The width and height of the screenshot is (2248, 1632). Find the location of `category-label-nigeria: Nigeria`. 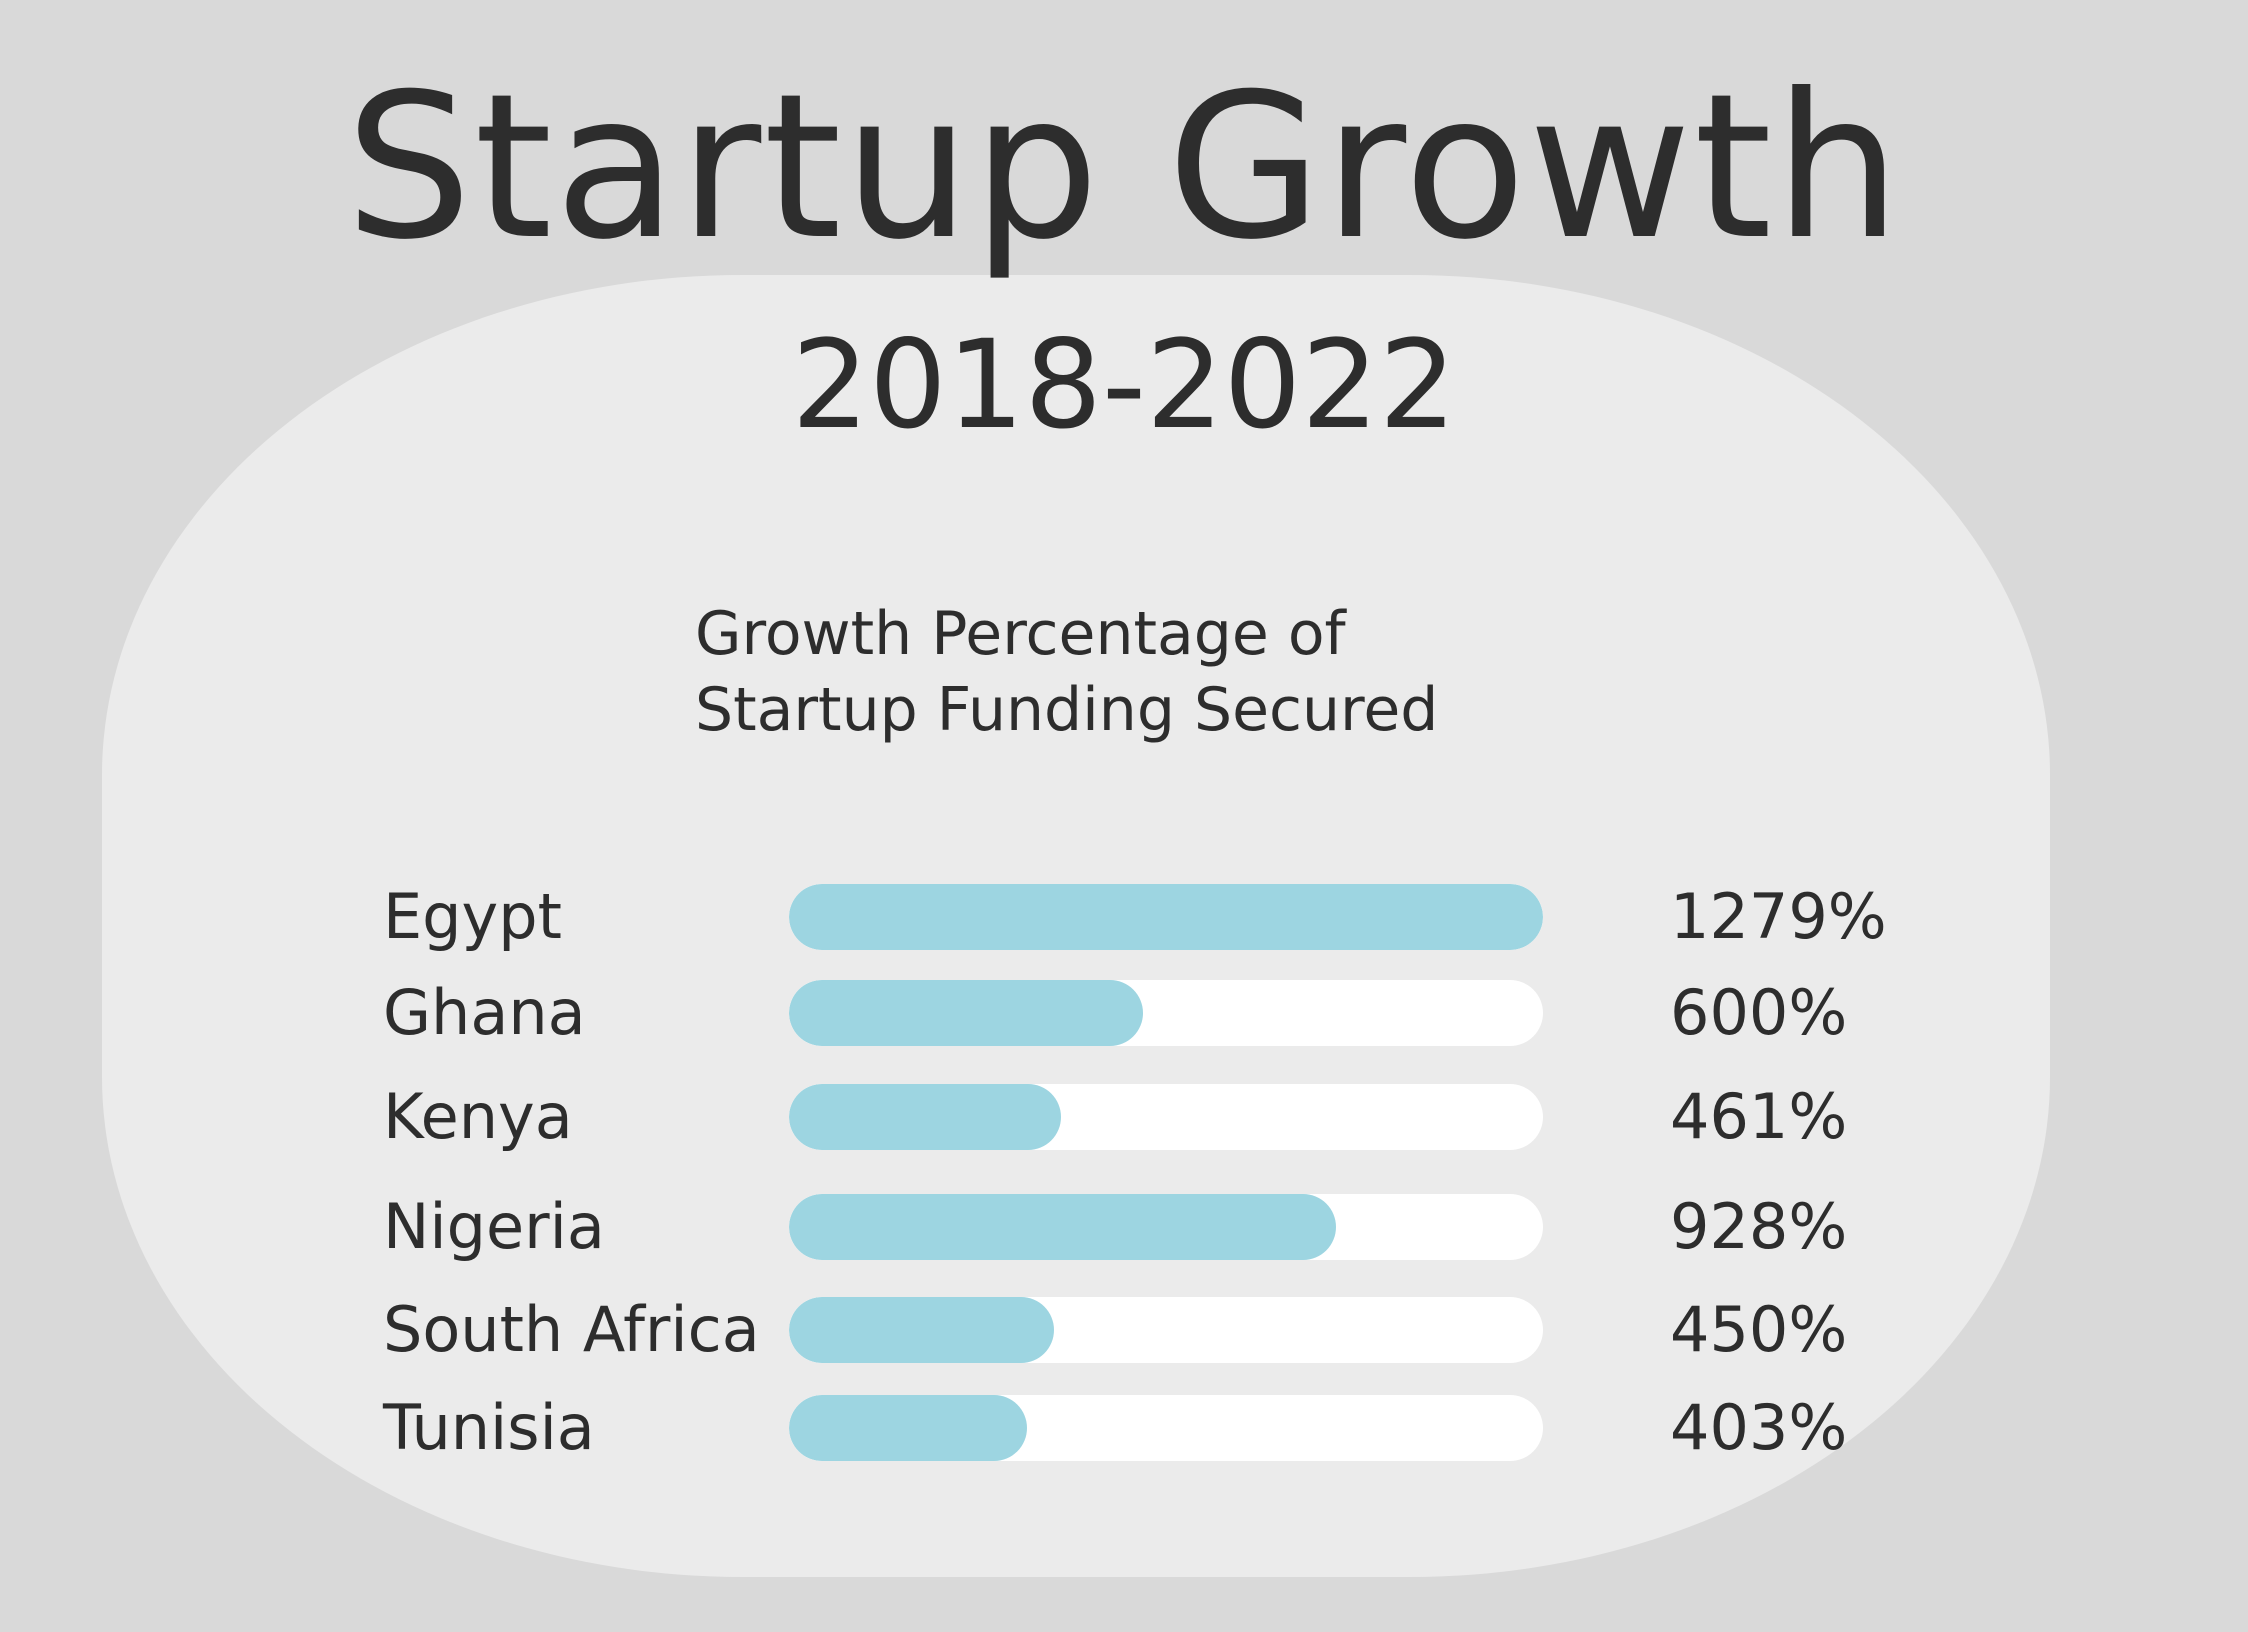

category-label-nigeria: Nigeria is located at coordinates (494, 1226).